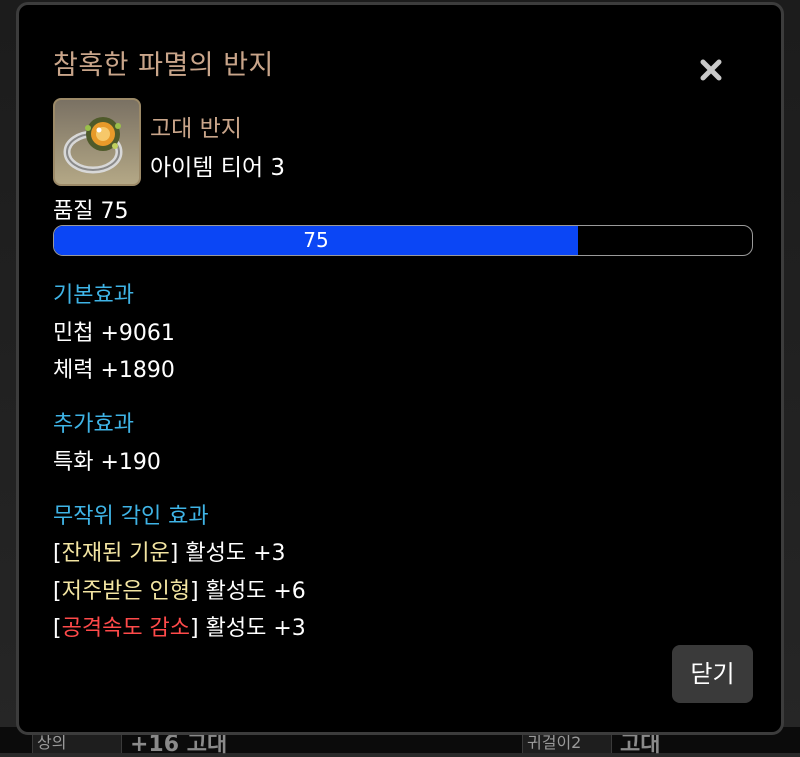 This screenshot has width=800, height=757. What do you see at coordinates (712, 674) in the screenshot?
I see `close-button: 닫기` at bounding box center [712, 674].